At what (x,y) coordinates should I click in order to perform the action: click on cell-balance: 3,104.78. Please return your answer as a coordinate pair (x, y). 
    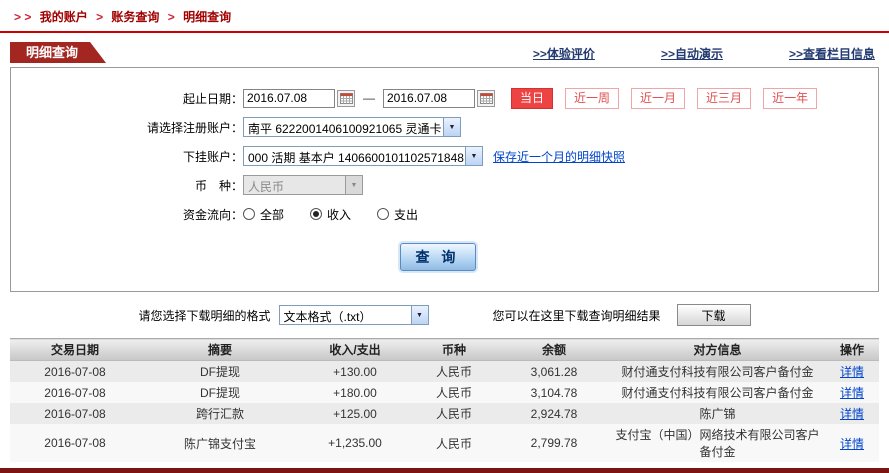
    Looking at the image, I should click on (554, 392).